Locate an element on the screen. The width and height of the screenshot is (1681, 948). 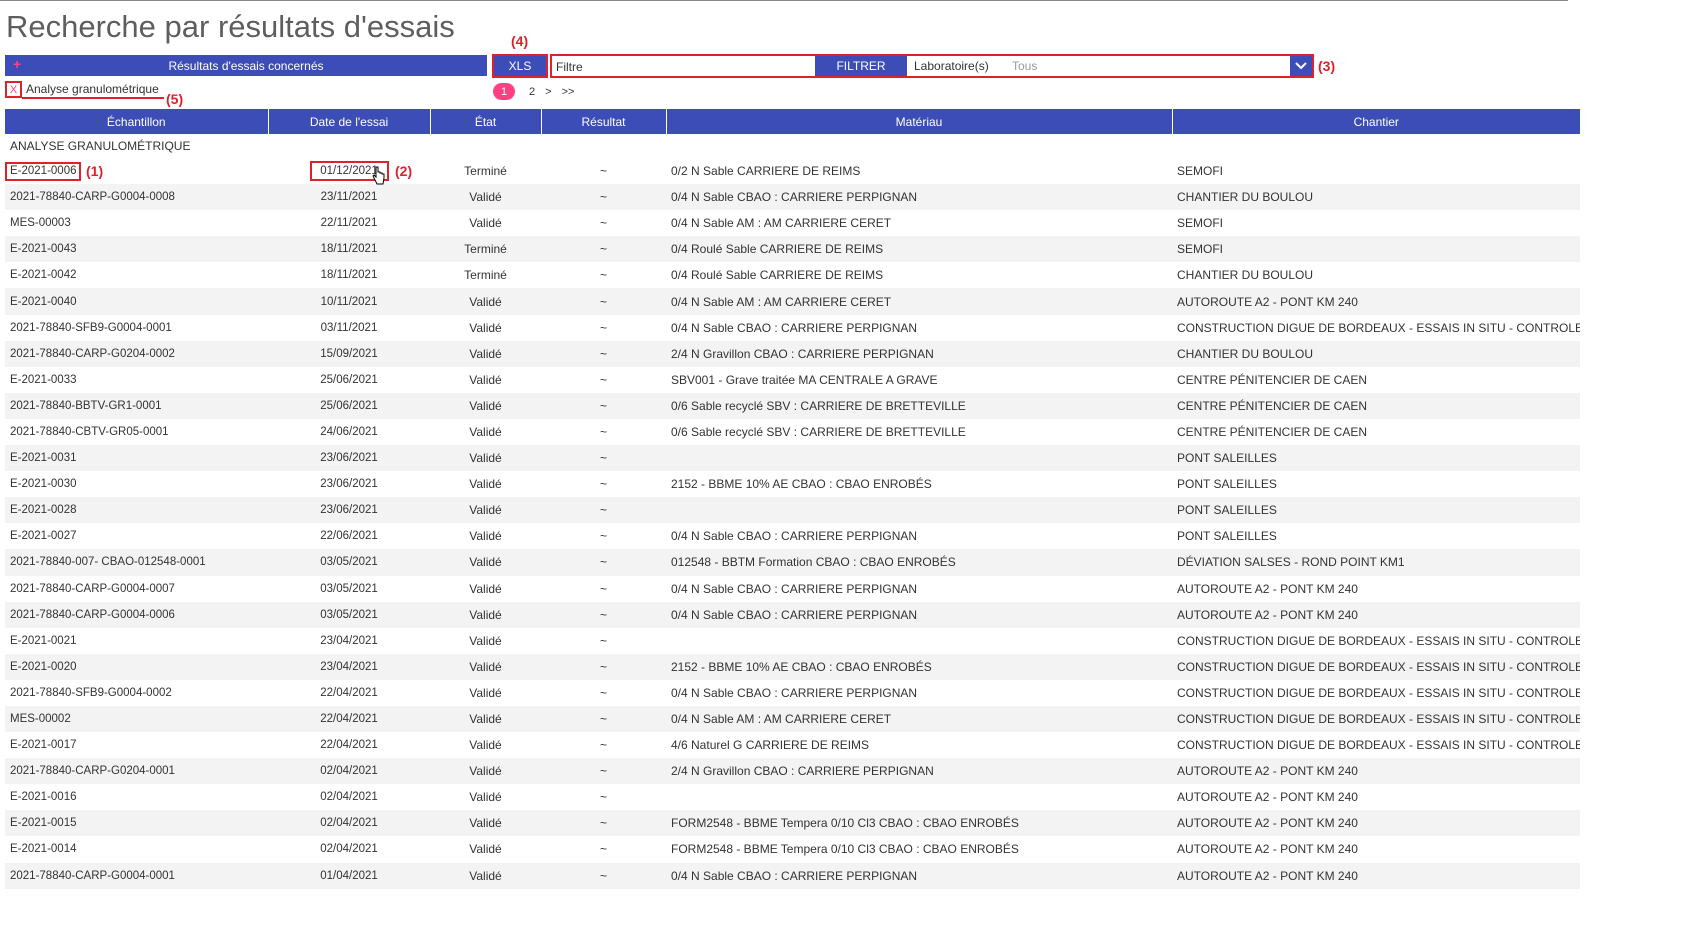
cell-sample: 2021-78840-CARP-G0004-0007 is located at coordinates (136, 589).